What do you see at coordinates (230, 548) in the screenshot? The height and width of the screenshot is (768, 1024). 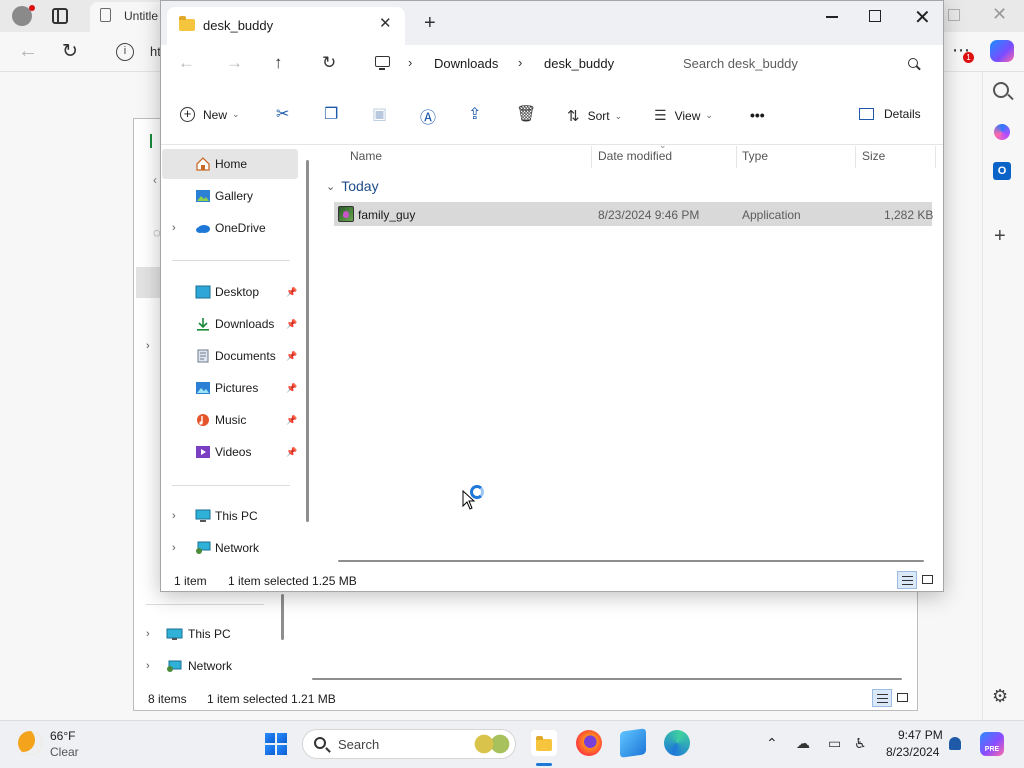 I see `nav-item-network: › Network` at bounding box center [230, 548].